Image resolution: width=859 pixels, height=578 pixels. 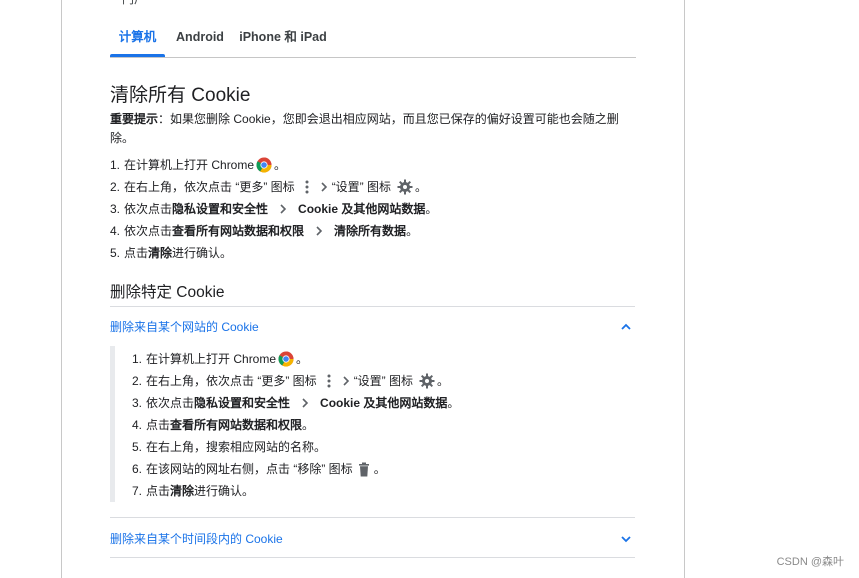 What do you see at coordinates (184, 326) in the screenshot?
I see `accordion-site-cookies: 删除来自某个网站的 Cookie` at bounding box center [184, 326].